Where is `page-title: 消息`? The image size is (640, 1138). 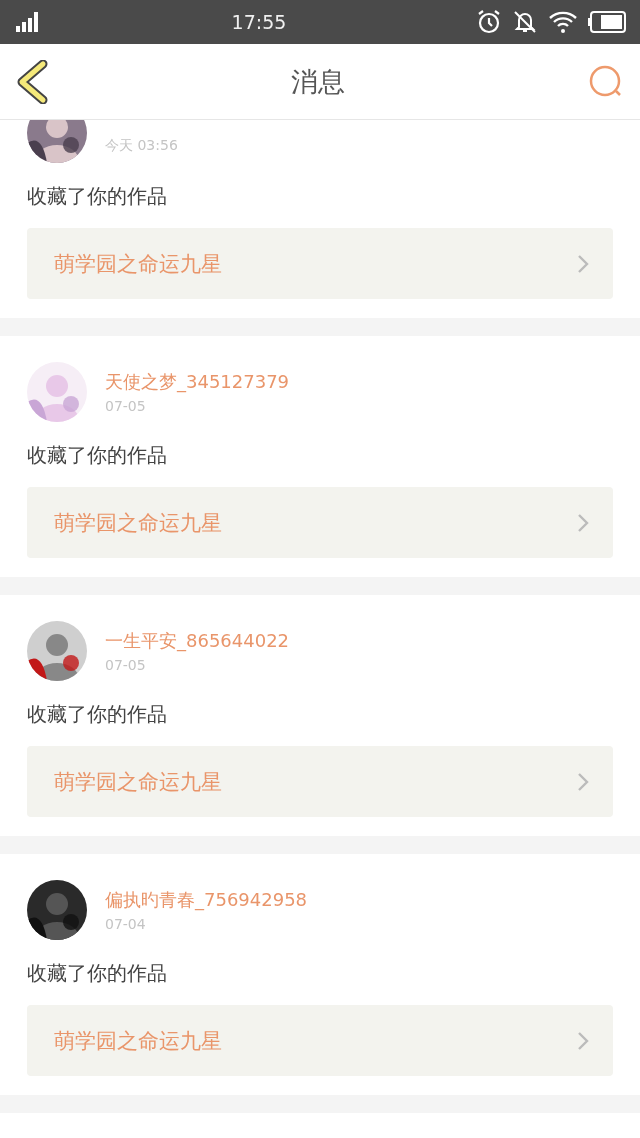
page-title: 消息 is located at coordinates (318, 81).